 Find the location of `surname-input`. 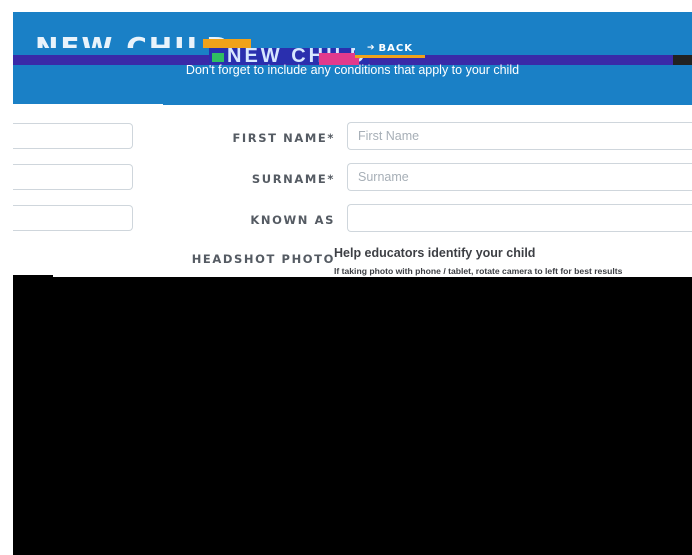

surname-input is located at coordinates (519, 177).